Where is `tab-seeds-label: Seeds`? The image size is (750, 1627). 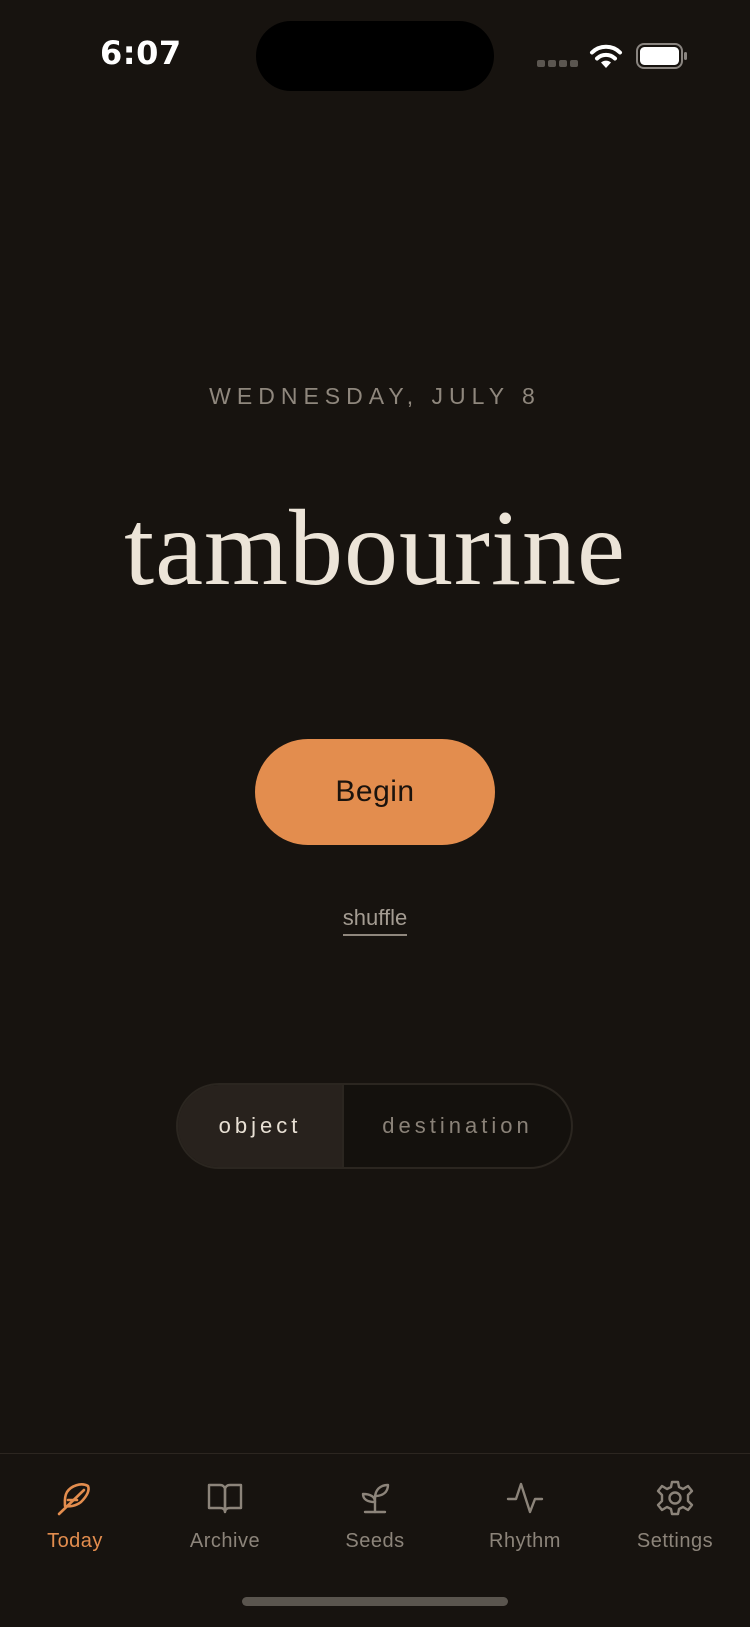
tab-seeds-label: Seeds is located at coordinates (375, 1541).